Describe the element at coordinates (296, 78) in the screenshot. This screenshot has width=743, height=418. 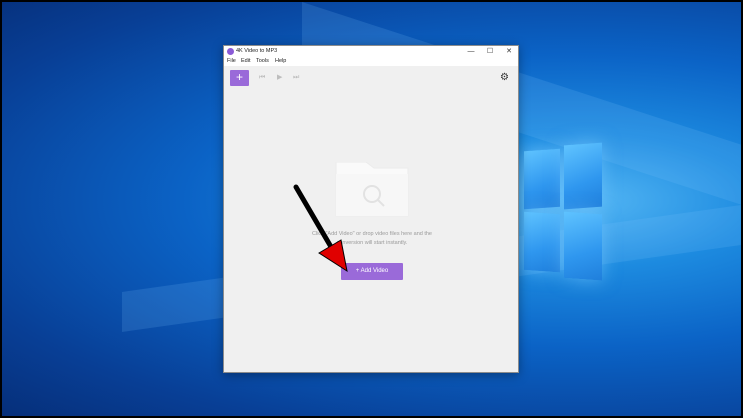
I see `next-icon: ⏭` at that location.